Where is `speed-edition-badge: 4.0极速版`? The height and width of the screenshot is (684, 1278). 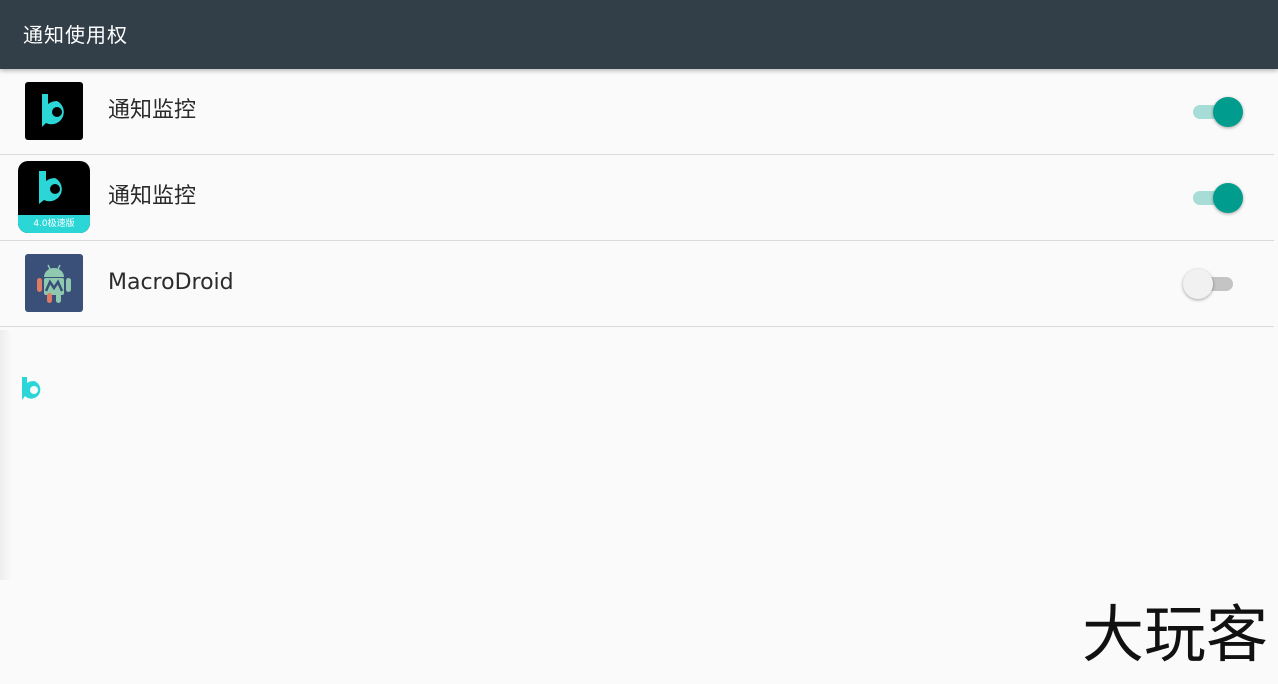
speed-edition-badge: 4.0极速版 is located at coordinates (54, 224).